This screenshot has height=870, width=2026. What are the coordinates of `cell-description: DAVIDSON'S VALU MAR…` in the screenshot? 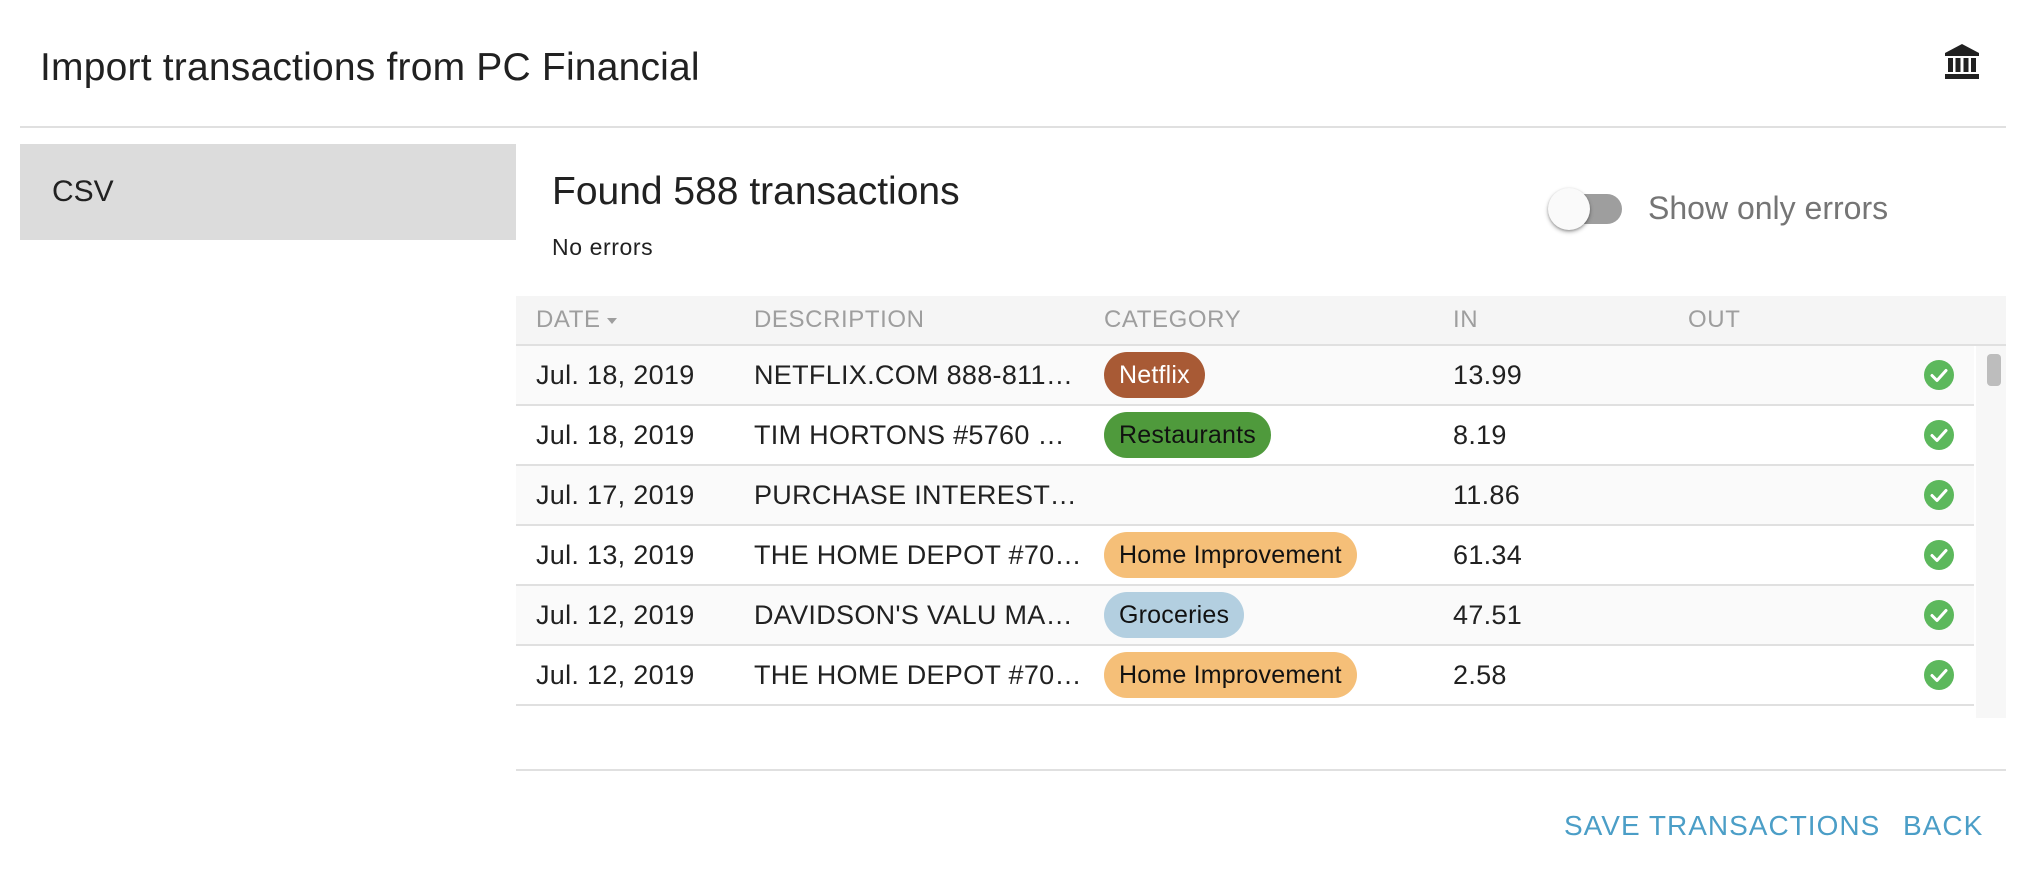 It's located at (919, 615).